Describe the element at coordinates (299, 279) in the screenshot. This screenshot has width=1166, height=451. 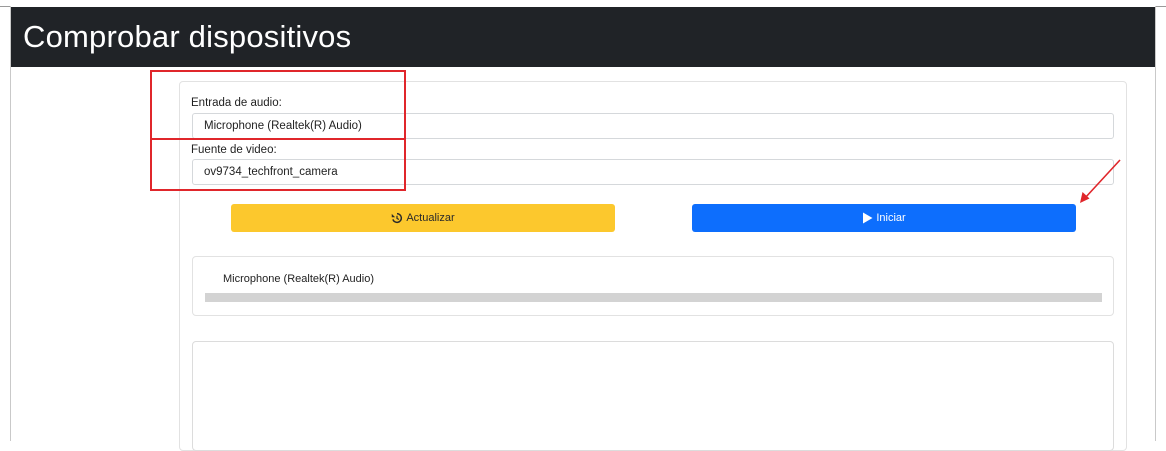
I see `audio-meter-device: Microphone (Realtek(R) Audio)` at that location.